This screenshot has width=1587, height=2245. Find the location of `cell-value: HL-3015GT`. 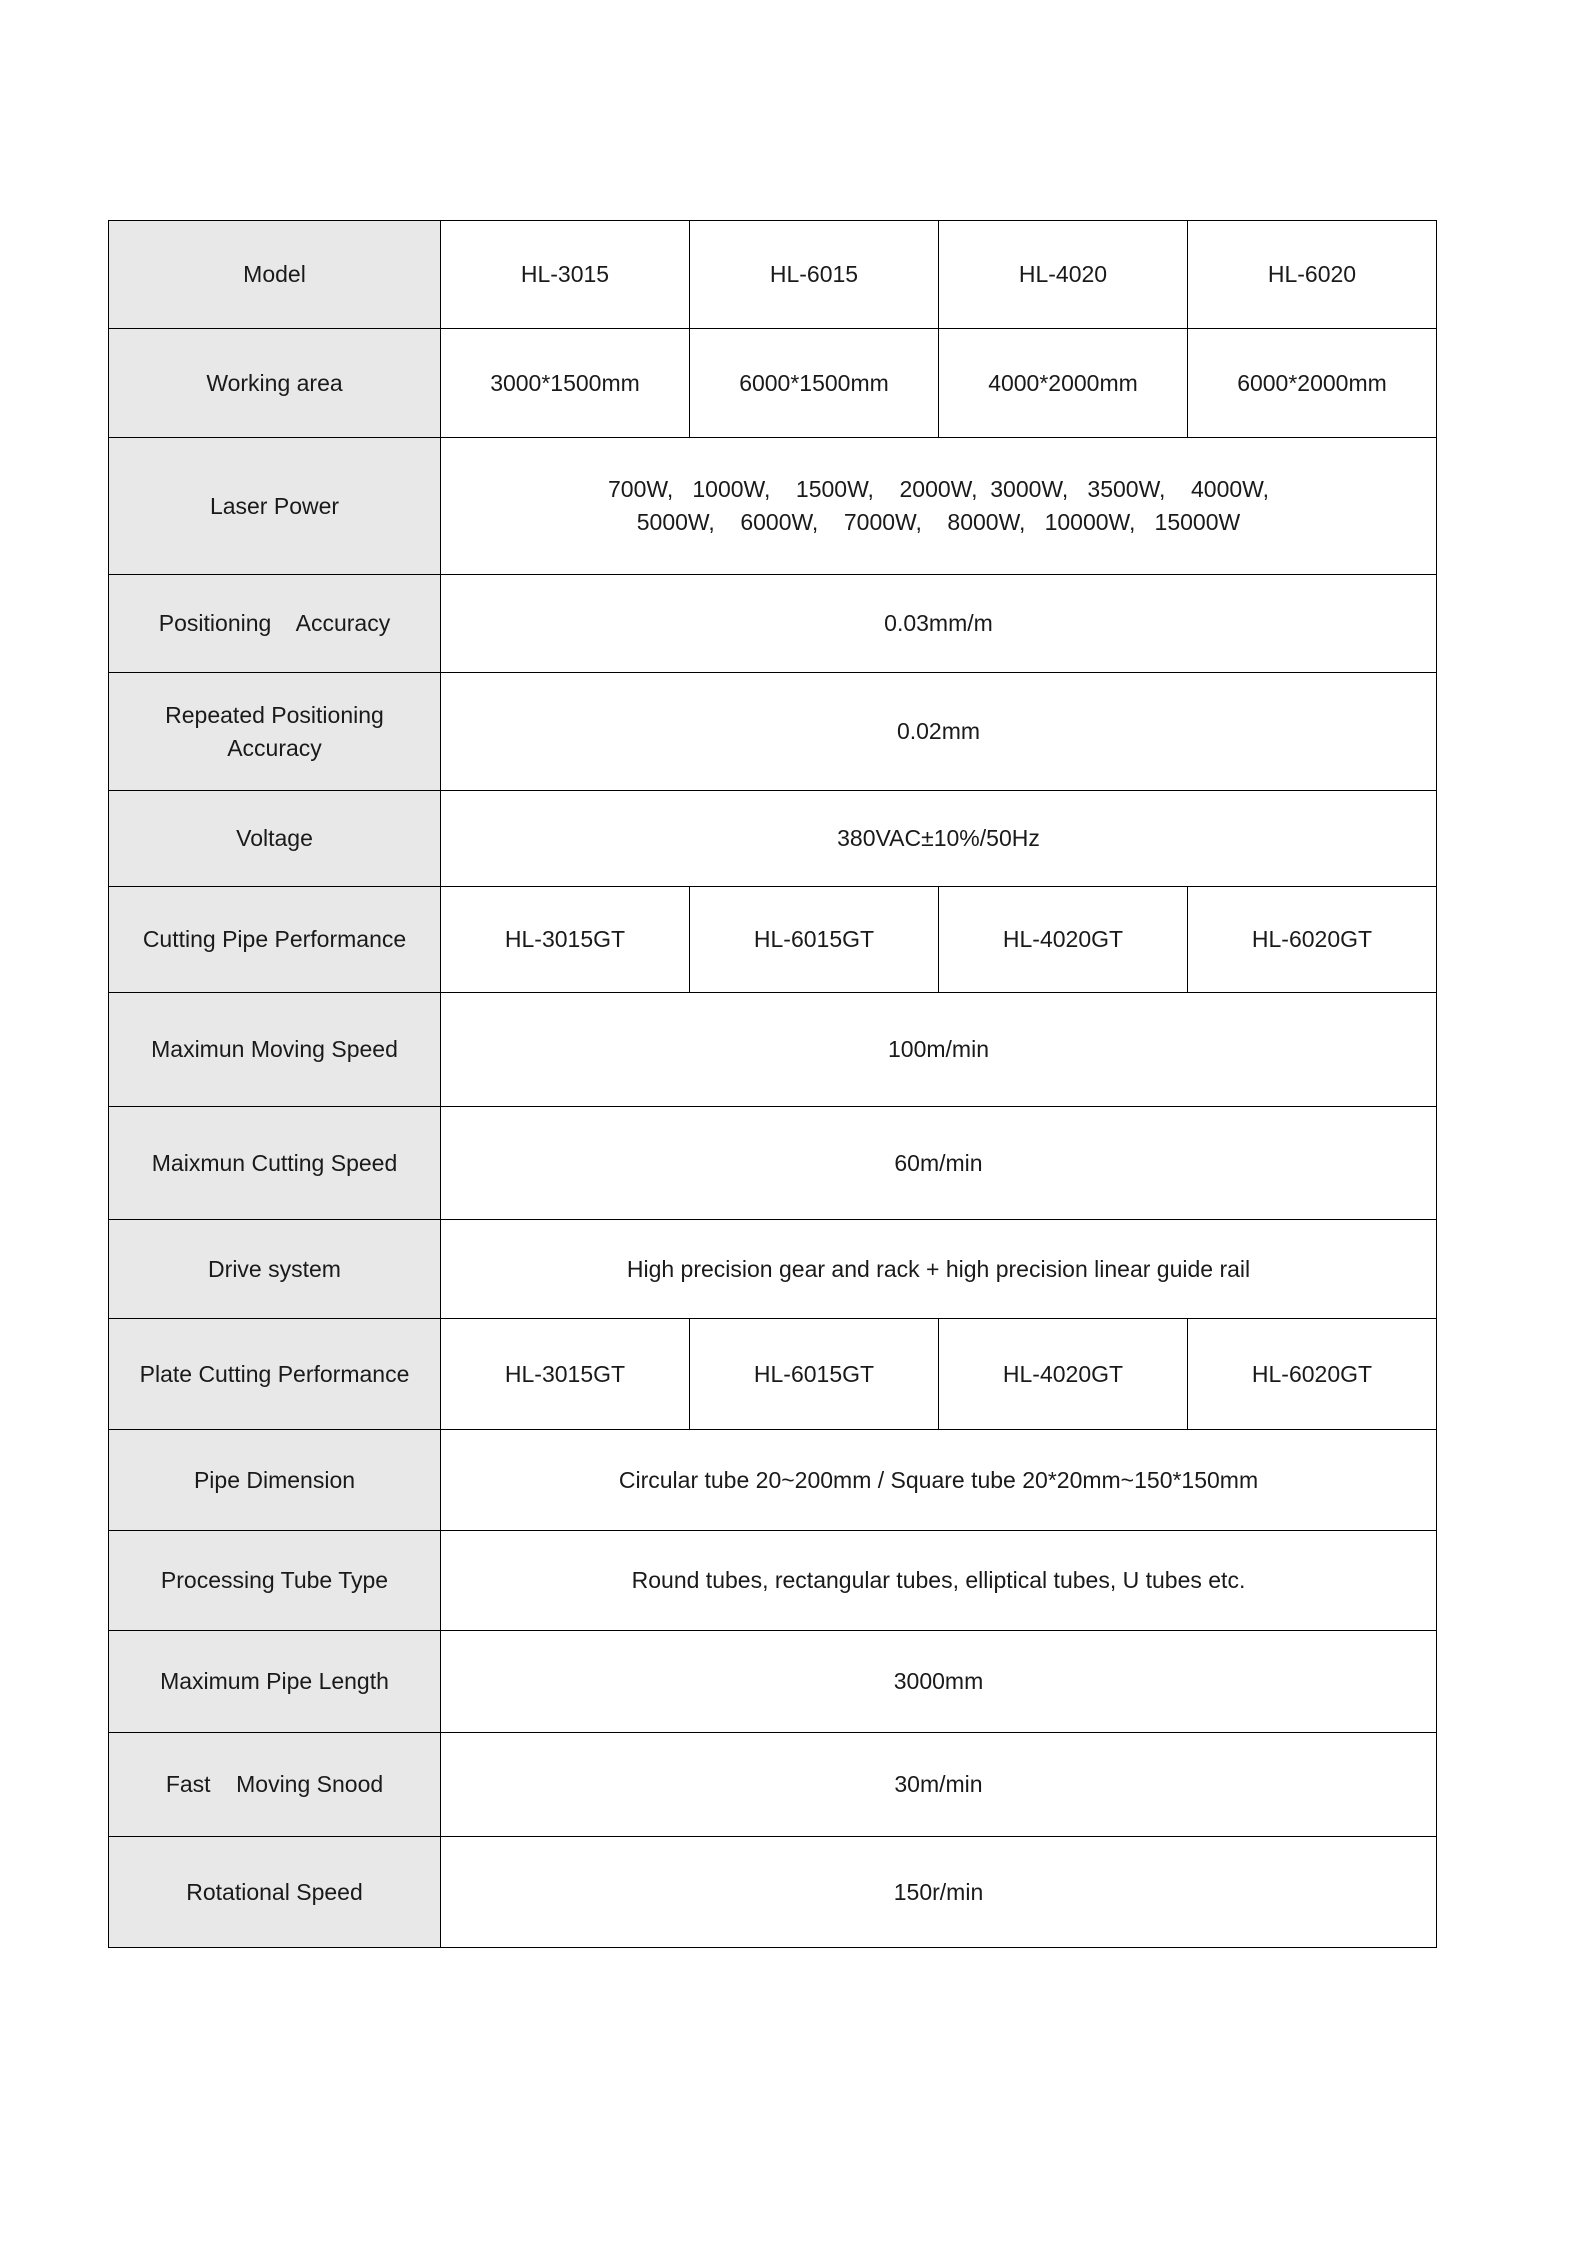

cell-value: HL-3015GT is located at coordinates (565, 939).